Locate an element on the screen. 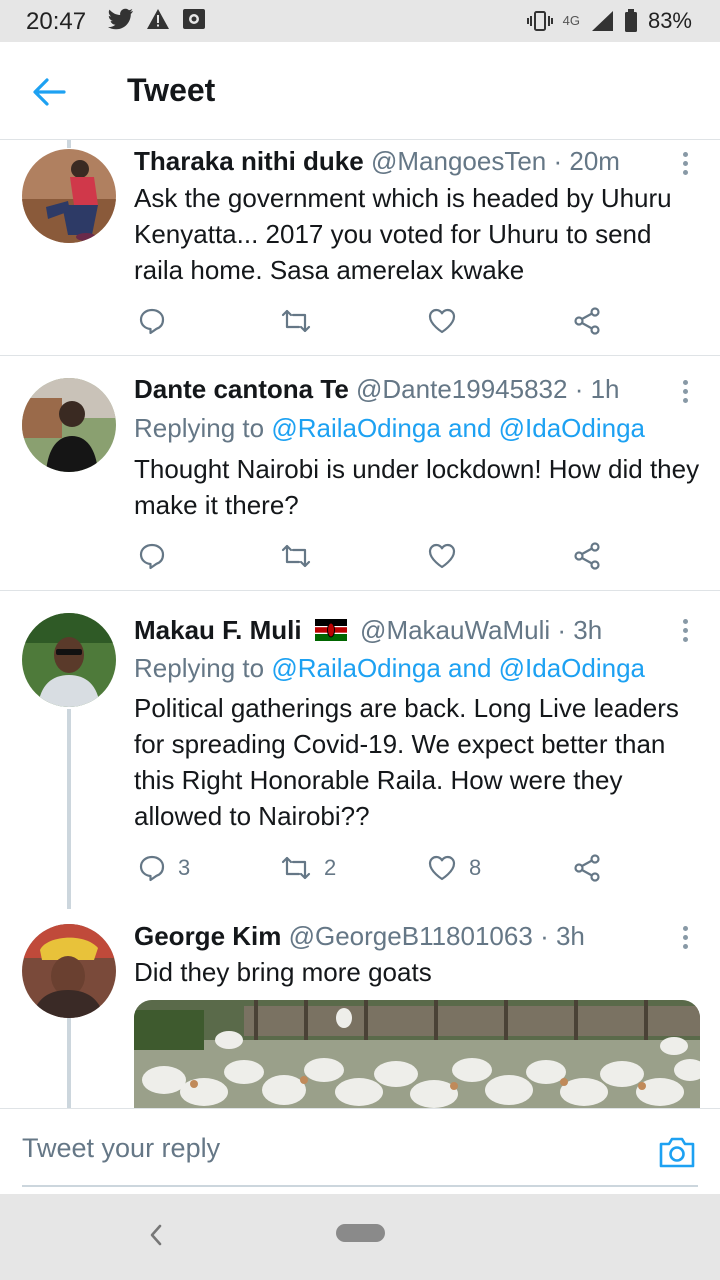 This screenshot has height=1280, width=720. tweet-header: George Kim @GeorgeB11801063 · 3h is located at coordinates (359, 936).